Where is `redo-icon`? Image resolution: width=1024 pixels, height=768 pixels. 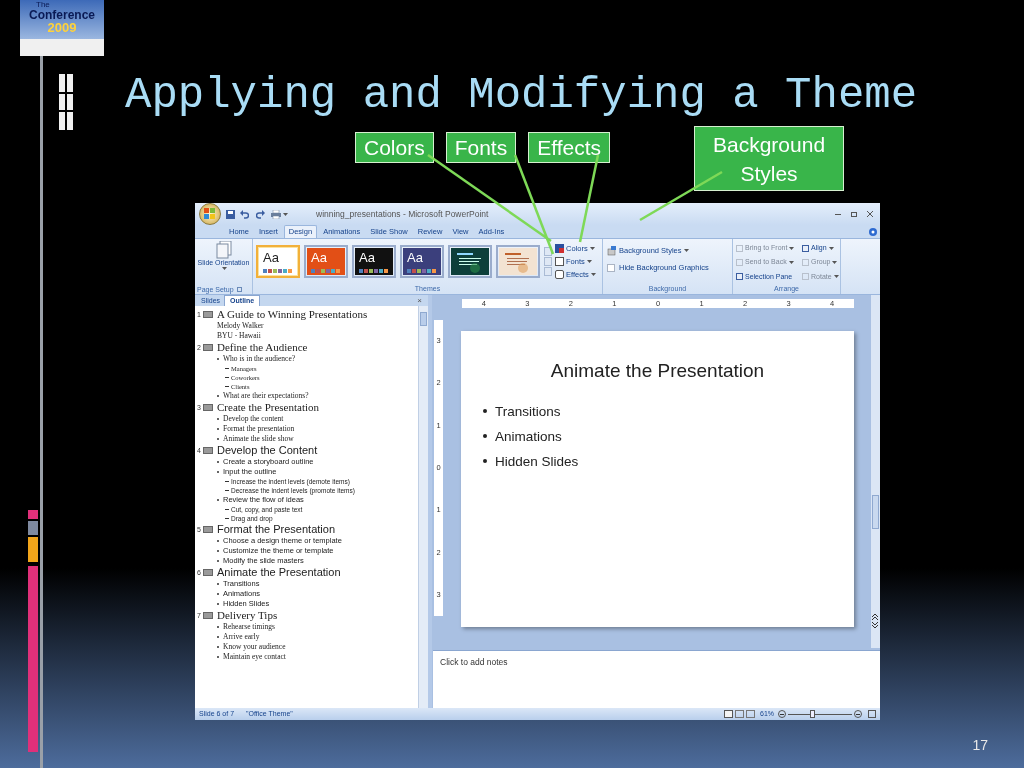 redo-icon is located at coordinates (260, 214).